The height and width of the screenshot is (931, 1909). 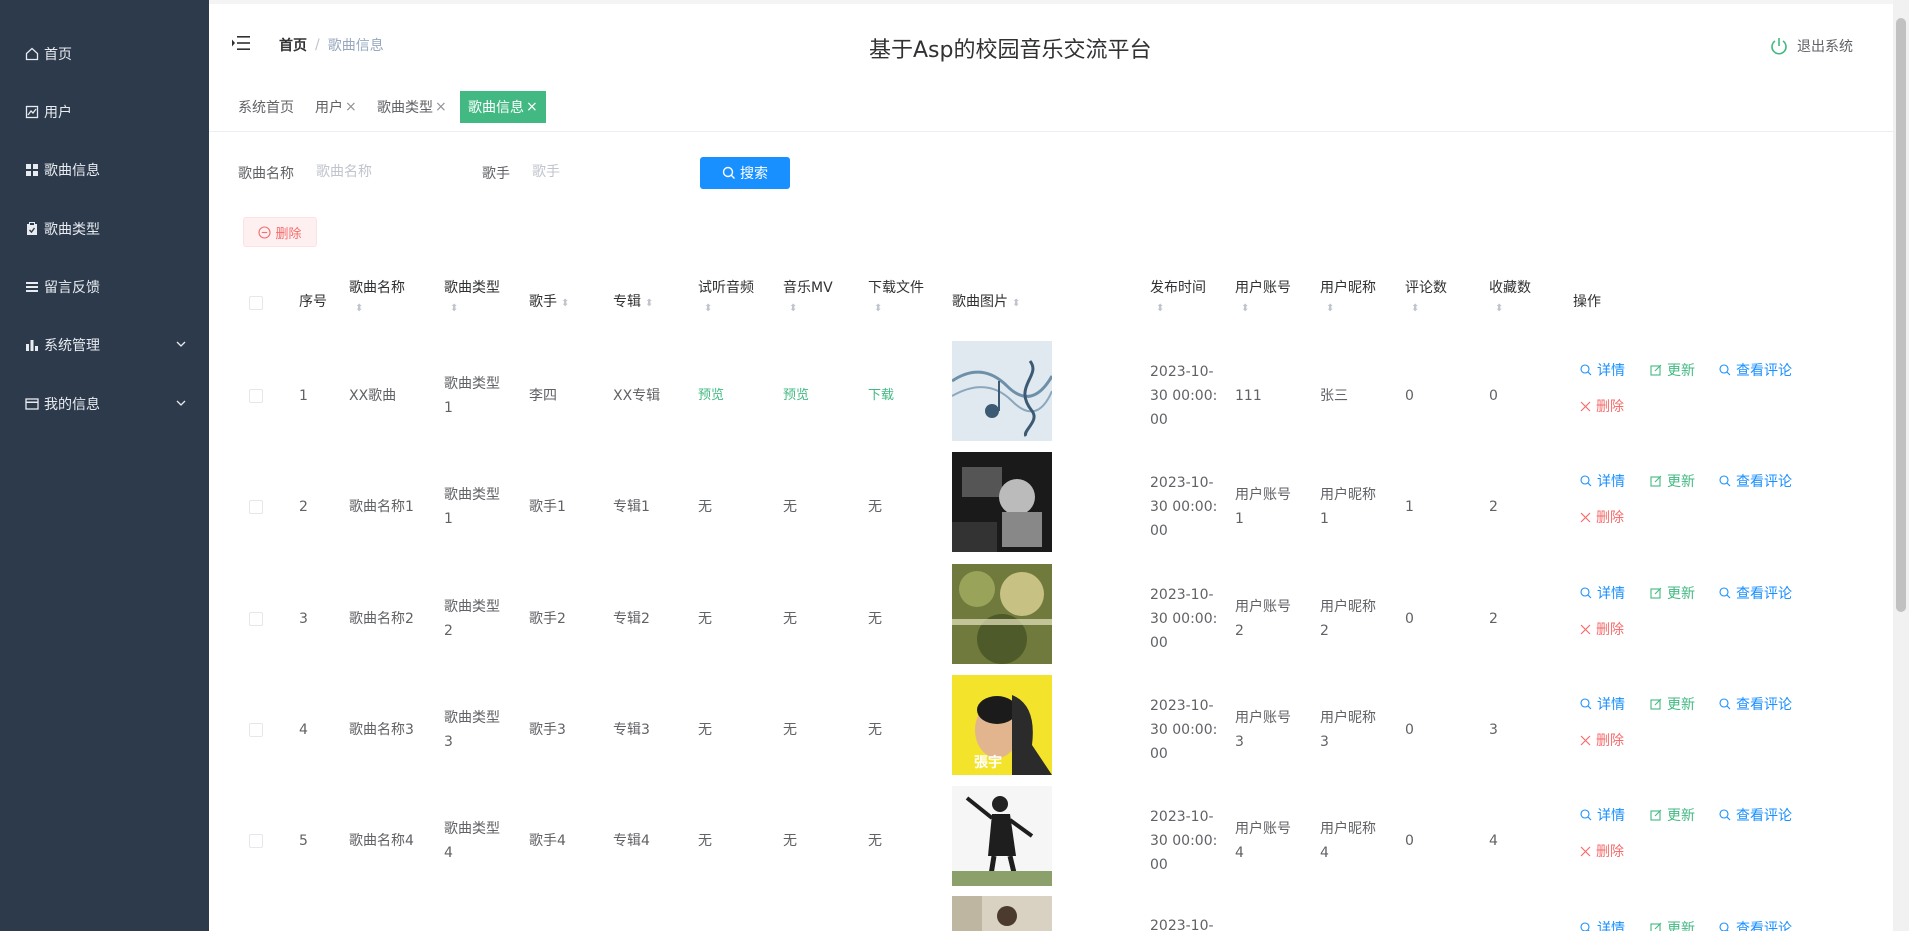 I want to click on cell-singer: 歌手4, so click(x=547, y=841).